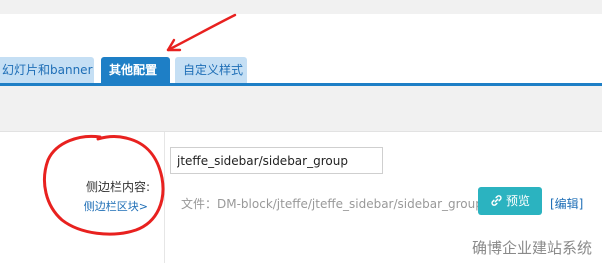  I want to click on link-icon, so click(496, 200).